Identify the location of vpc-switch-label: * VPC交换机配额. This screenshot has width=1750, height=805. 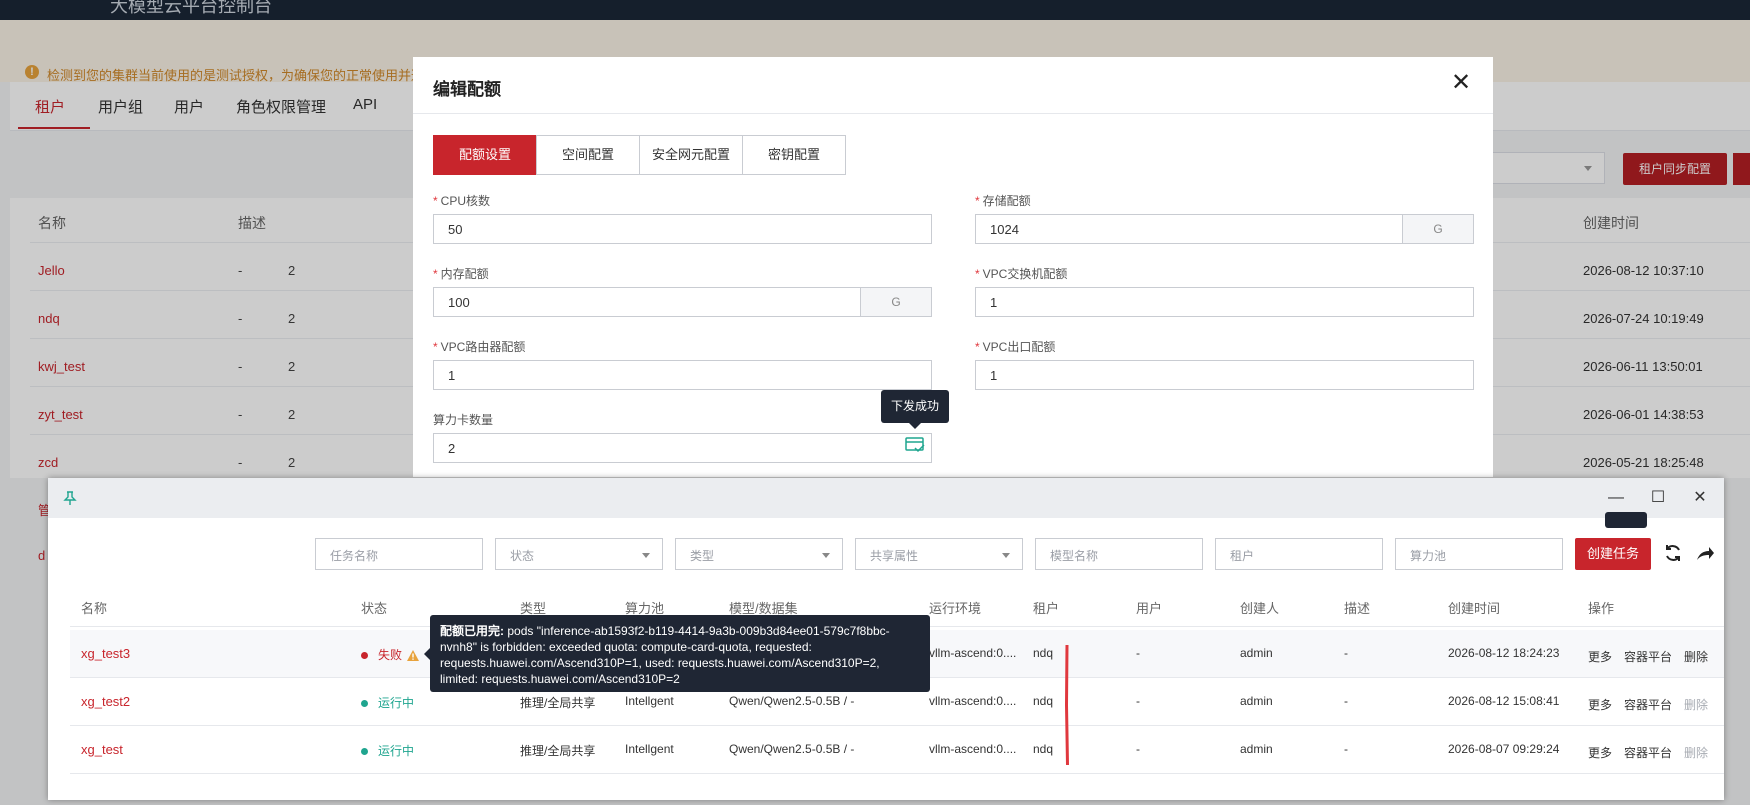
(1021, 274).